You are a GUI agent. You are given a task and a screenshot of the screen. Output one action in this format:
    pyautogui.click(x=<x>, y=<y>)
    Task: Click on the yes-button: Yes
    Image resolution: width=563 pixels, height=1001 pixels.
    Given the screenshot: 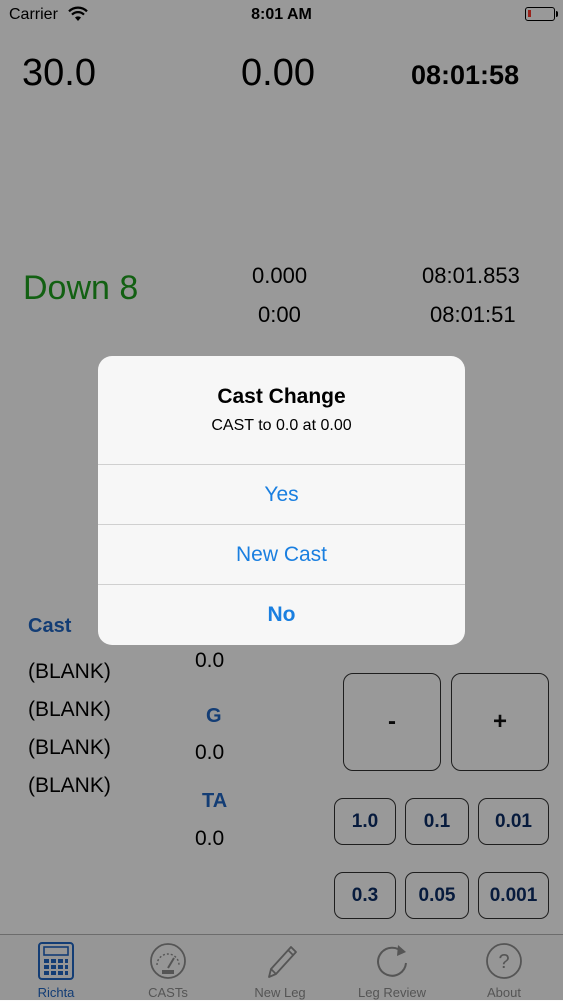 What is the action you would take?
    pyautogui.click(x=281, y=494)
    